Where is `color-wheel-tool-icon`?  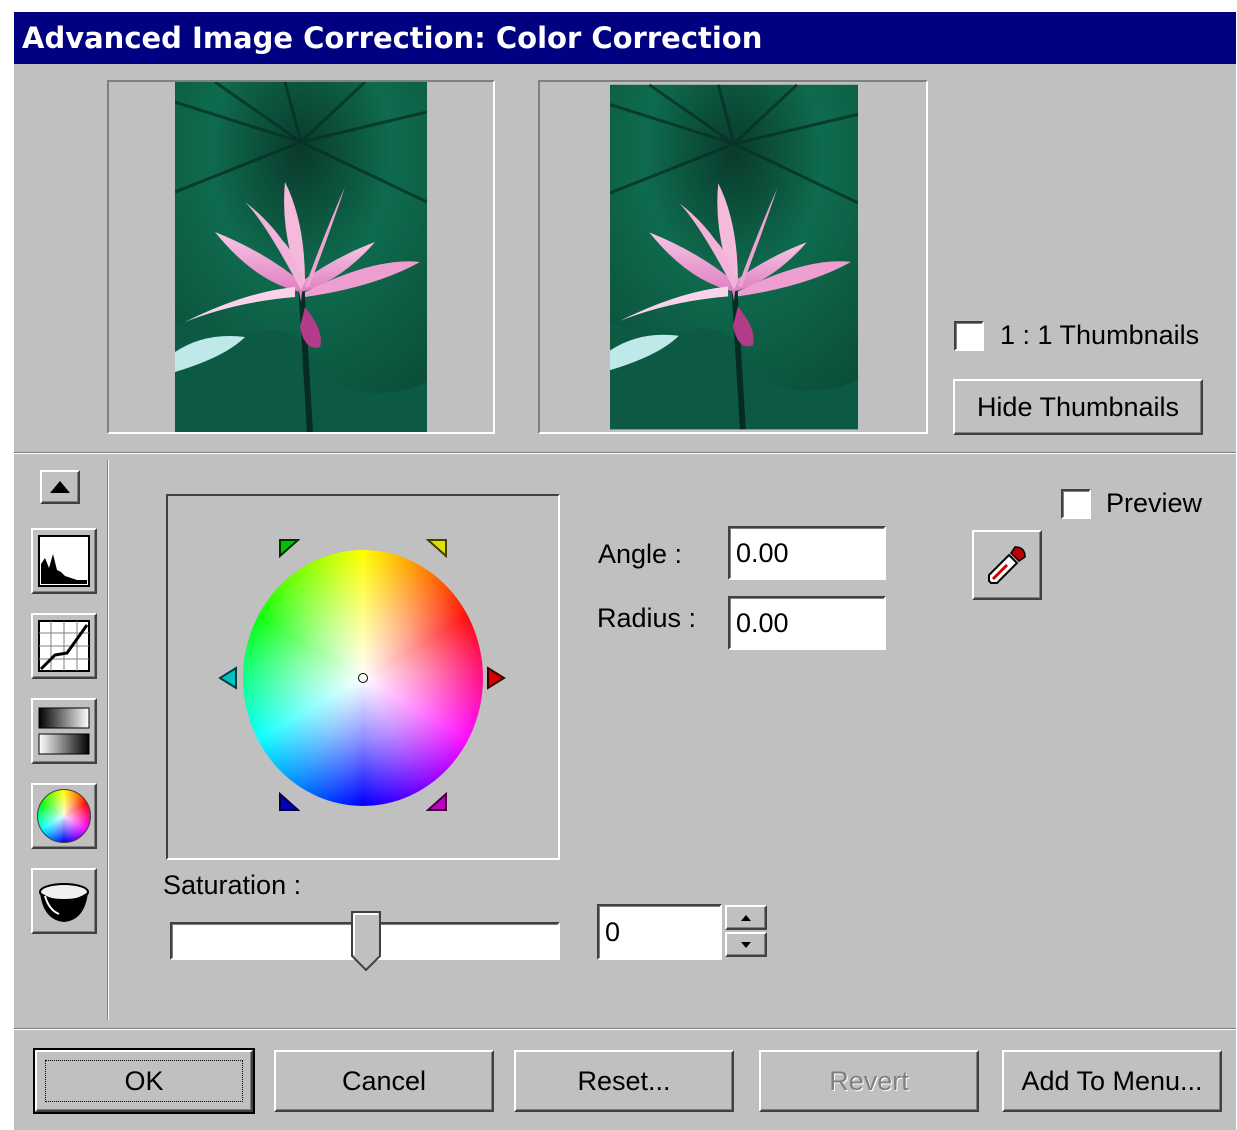 color-wheel-tool-icon is located at coordinates (64, 816).